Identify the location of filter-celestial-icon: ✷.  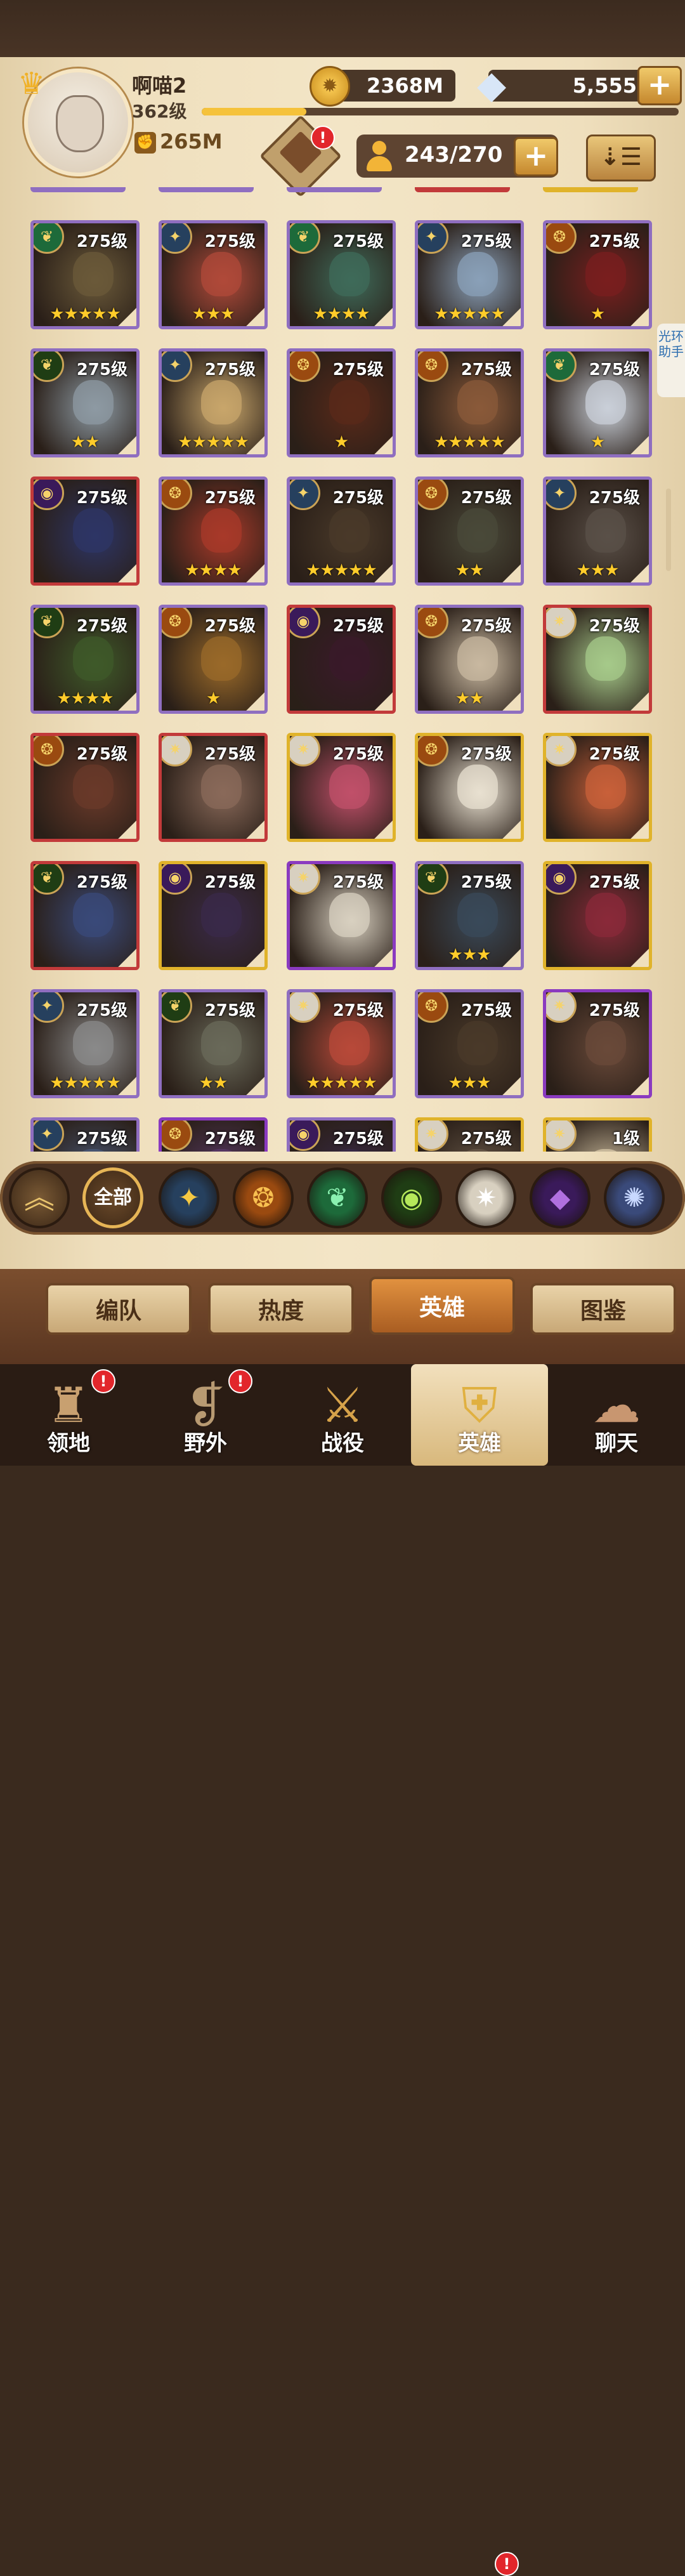
(486, 1197).